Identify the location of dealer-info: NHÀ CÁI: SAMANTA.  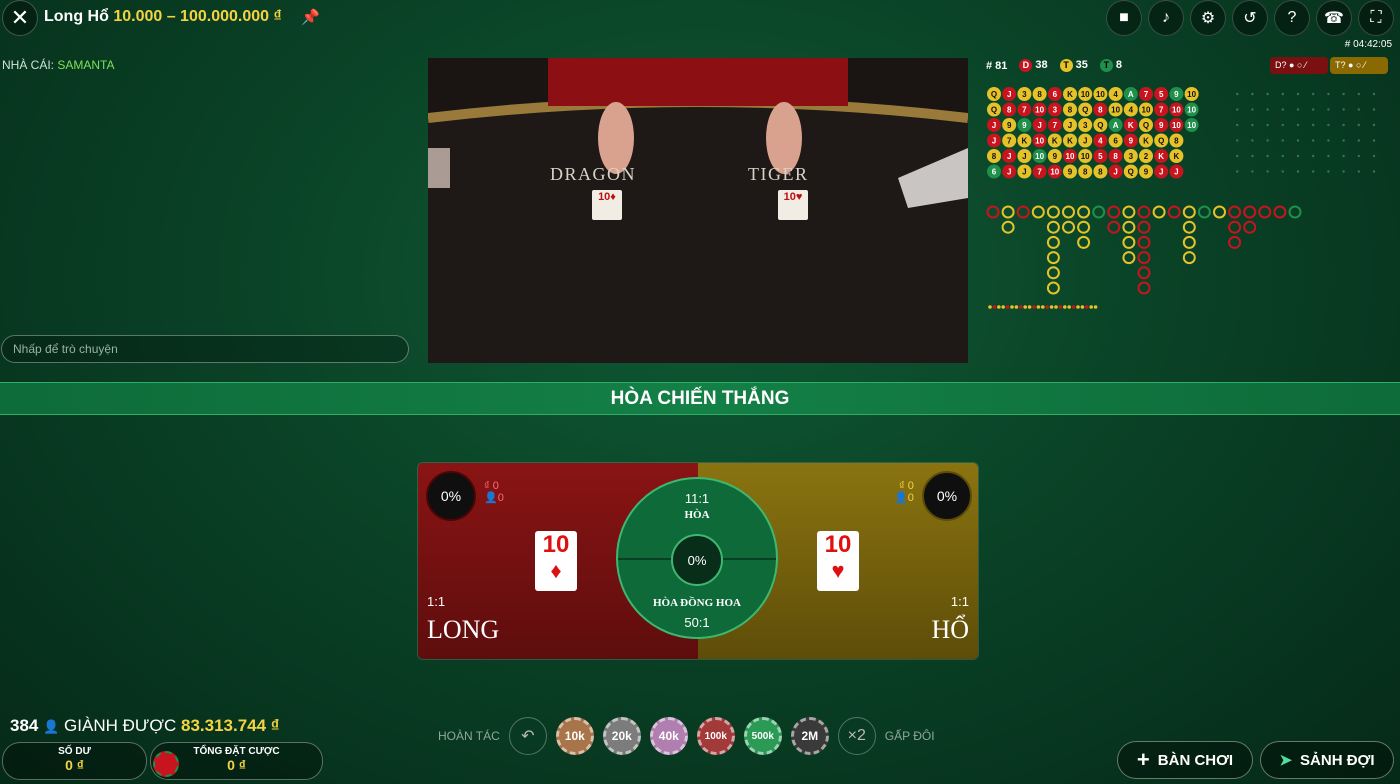
(58, 65).